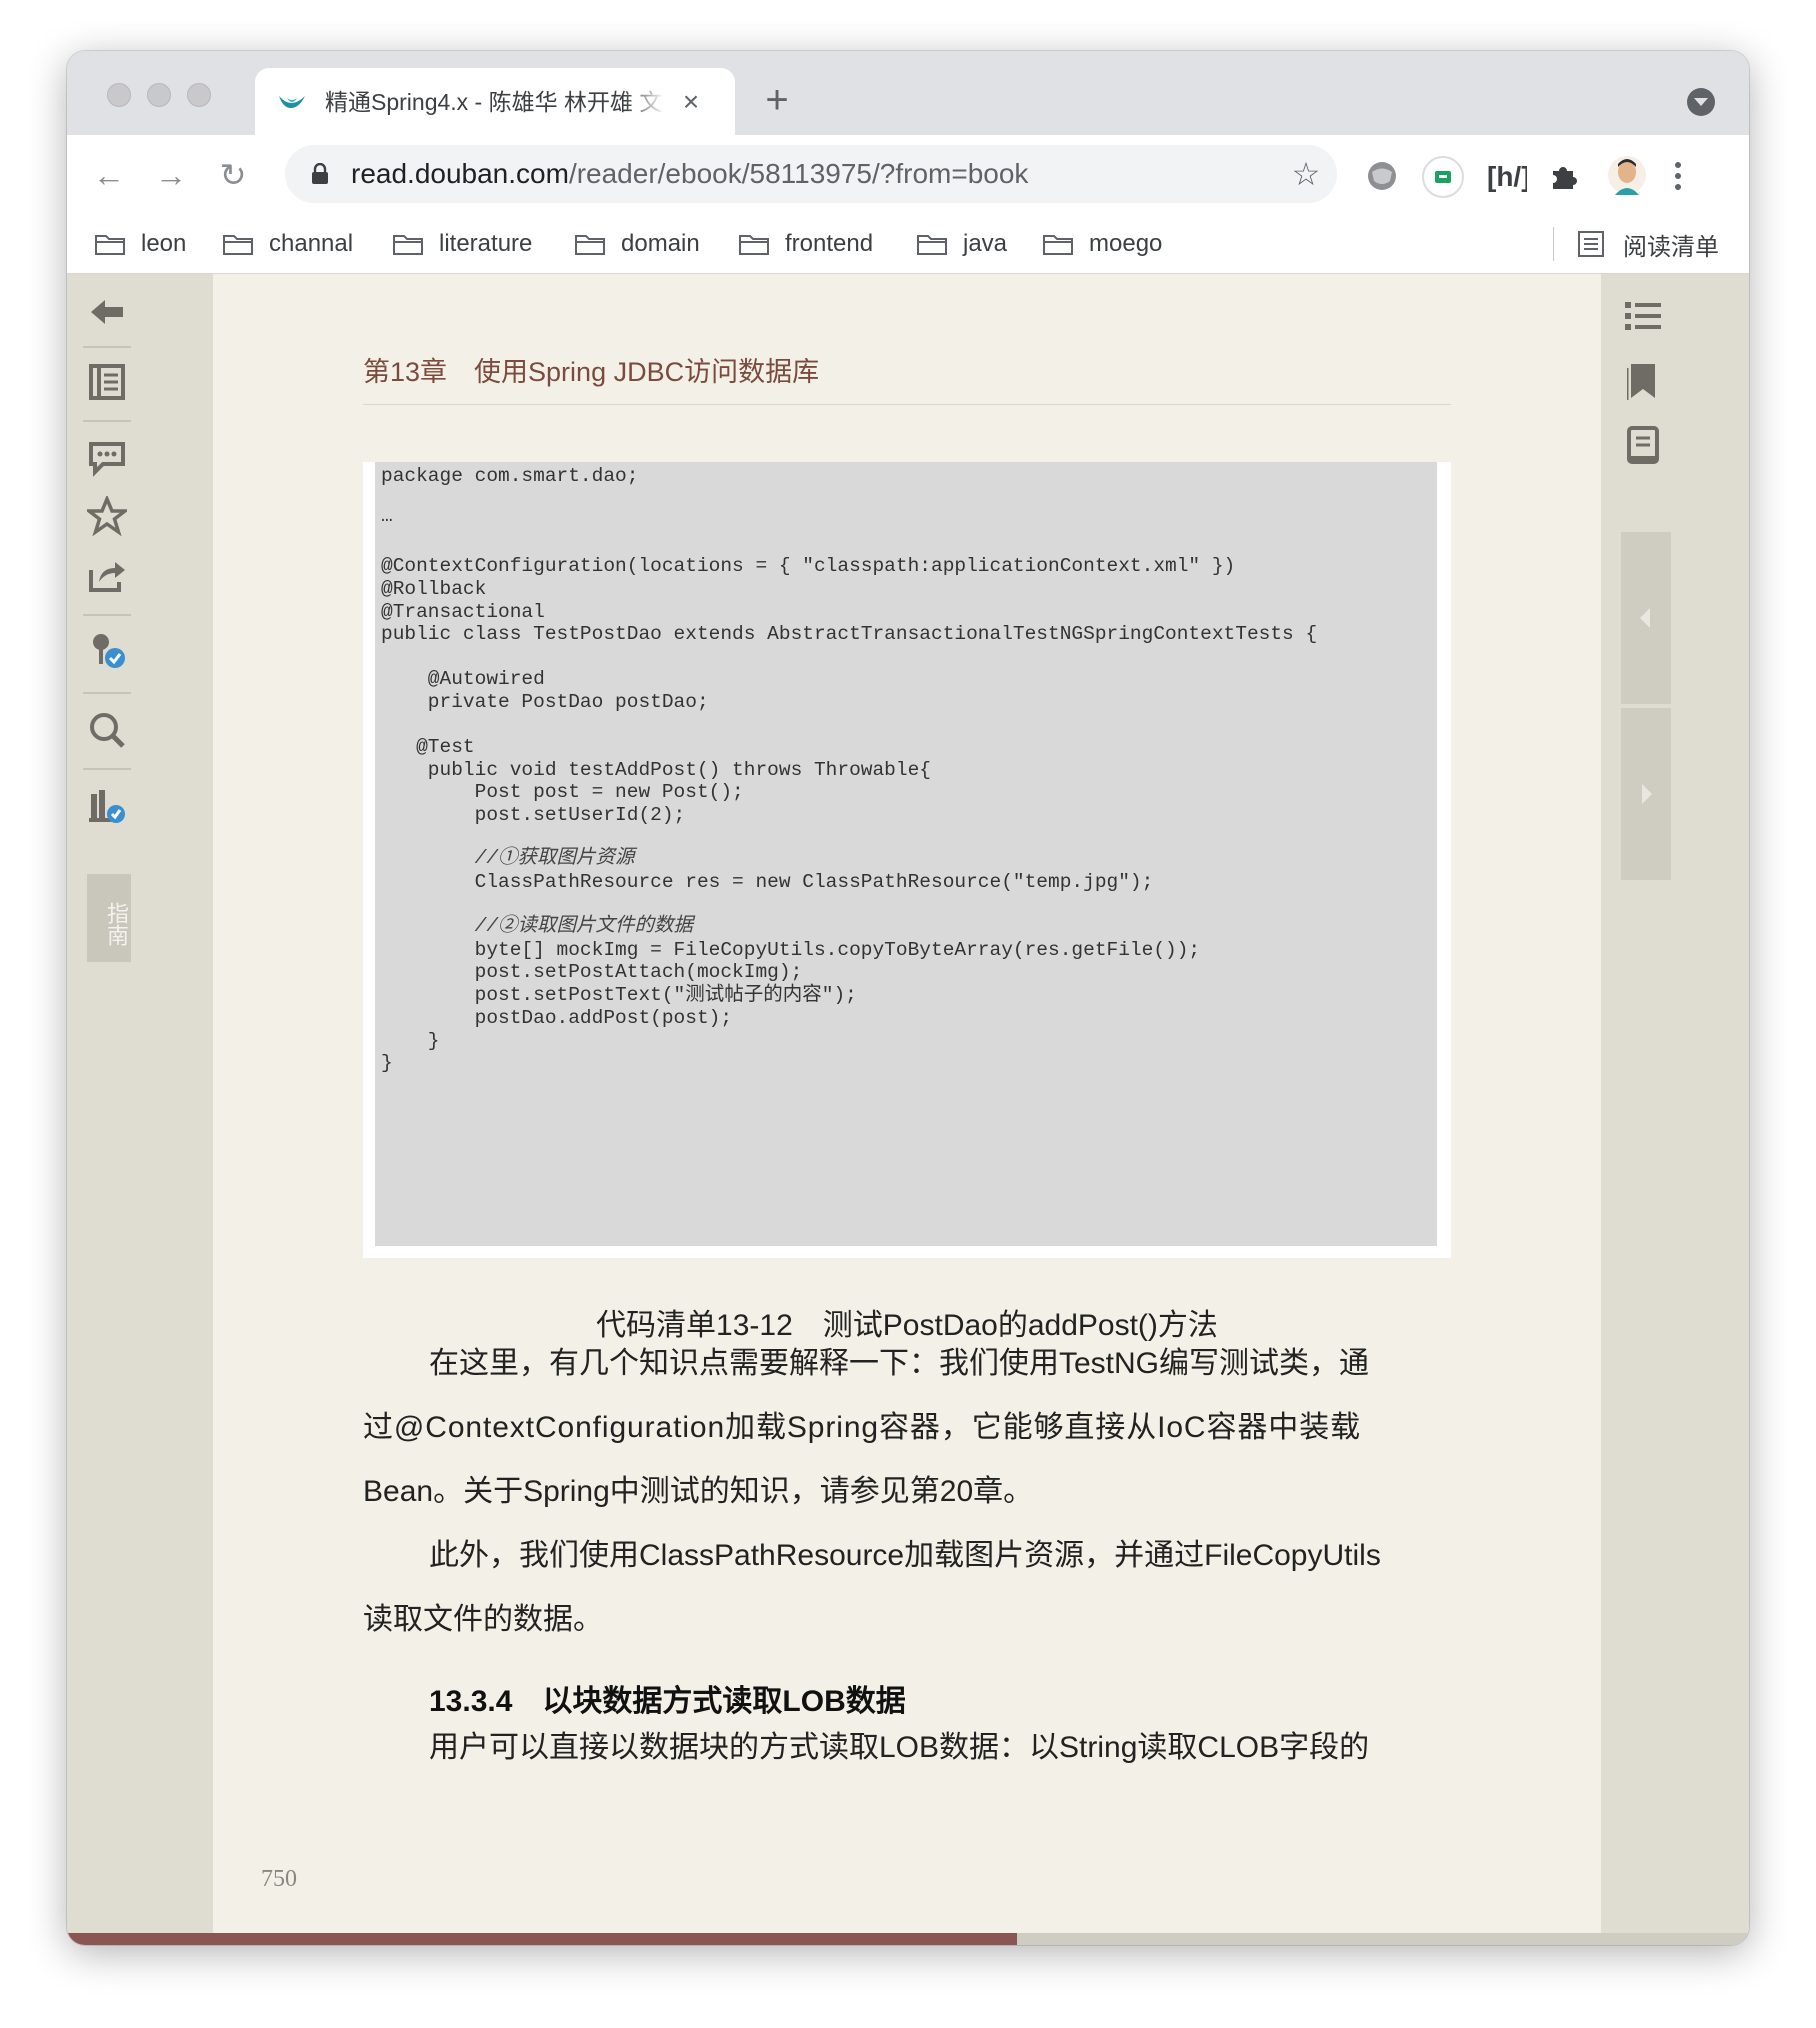 The height and width of the screenshot is (2028, 1816). Describe the element at coordinates (107, 458) in the screenshot. I see `comments-icon` at that location.